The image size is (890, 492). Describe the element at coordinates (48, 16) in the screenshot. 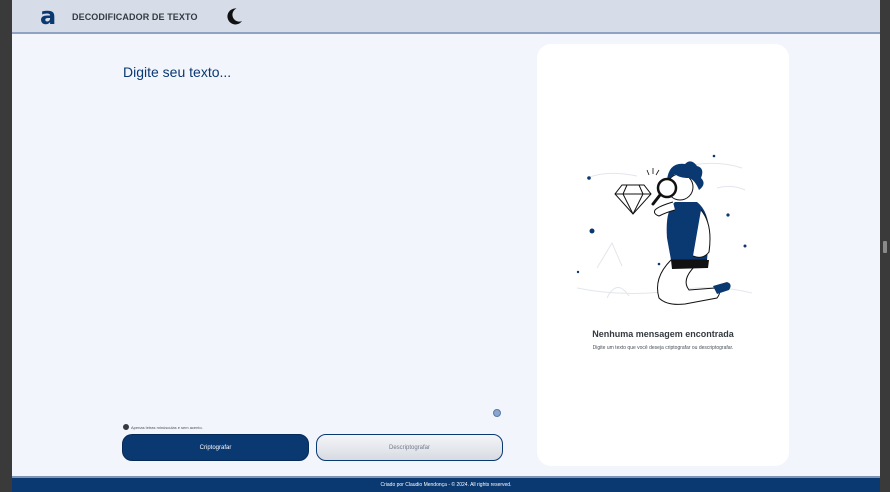

I see `logo: a` at that location.